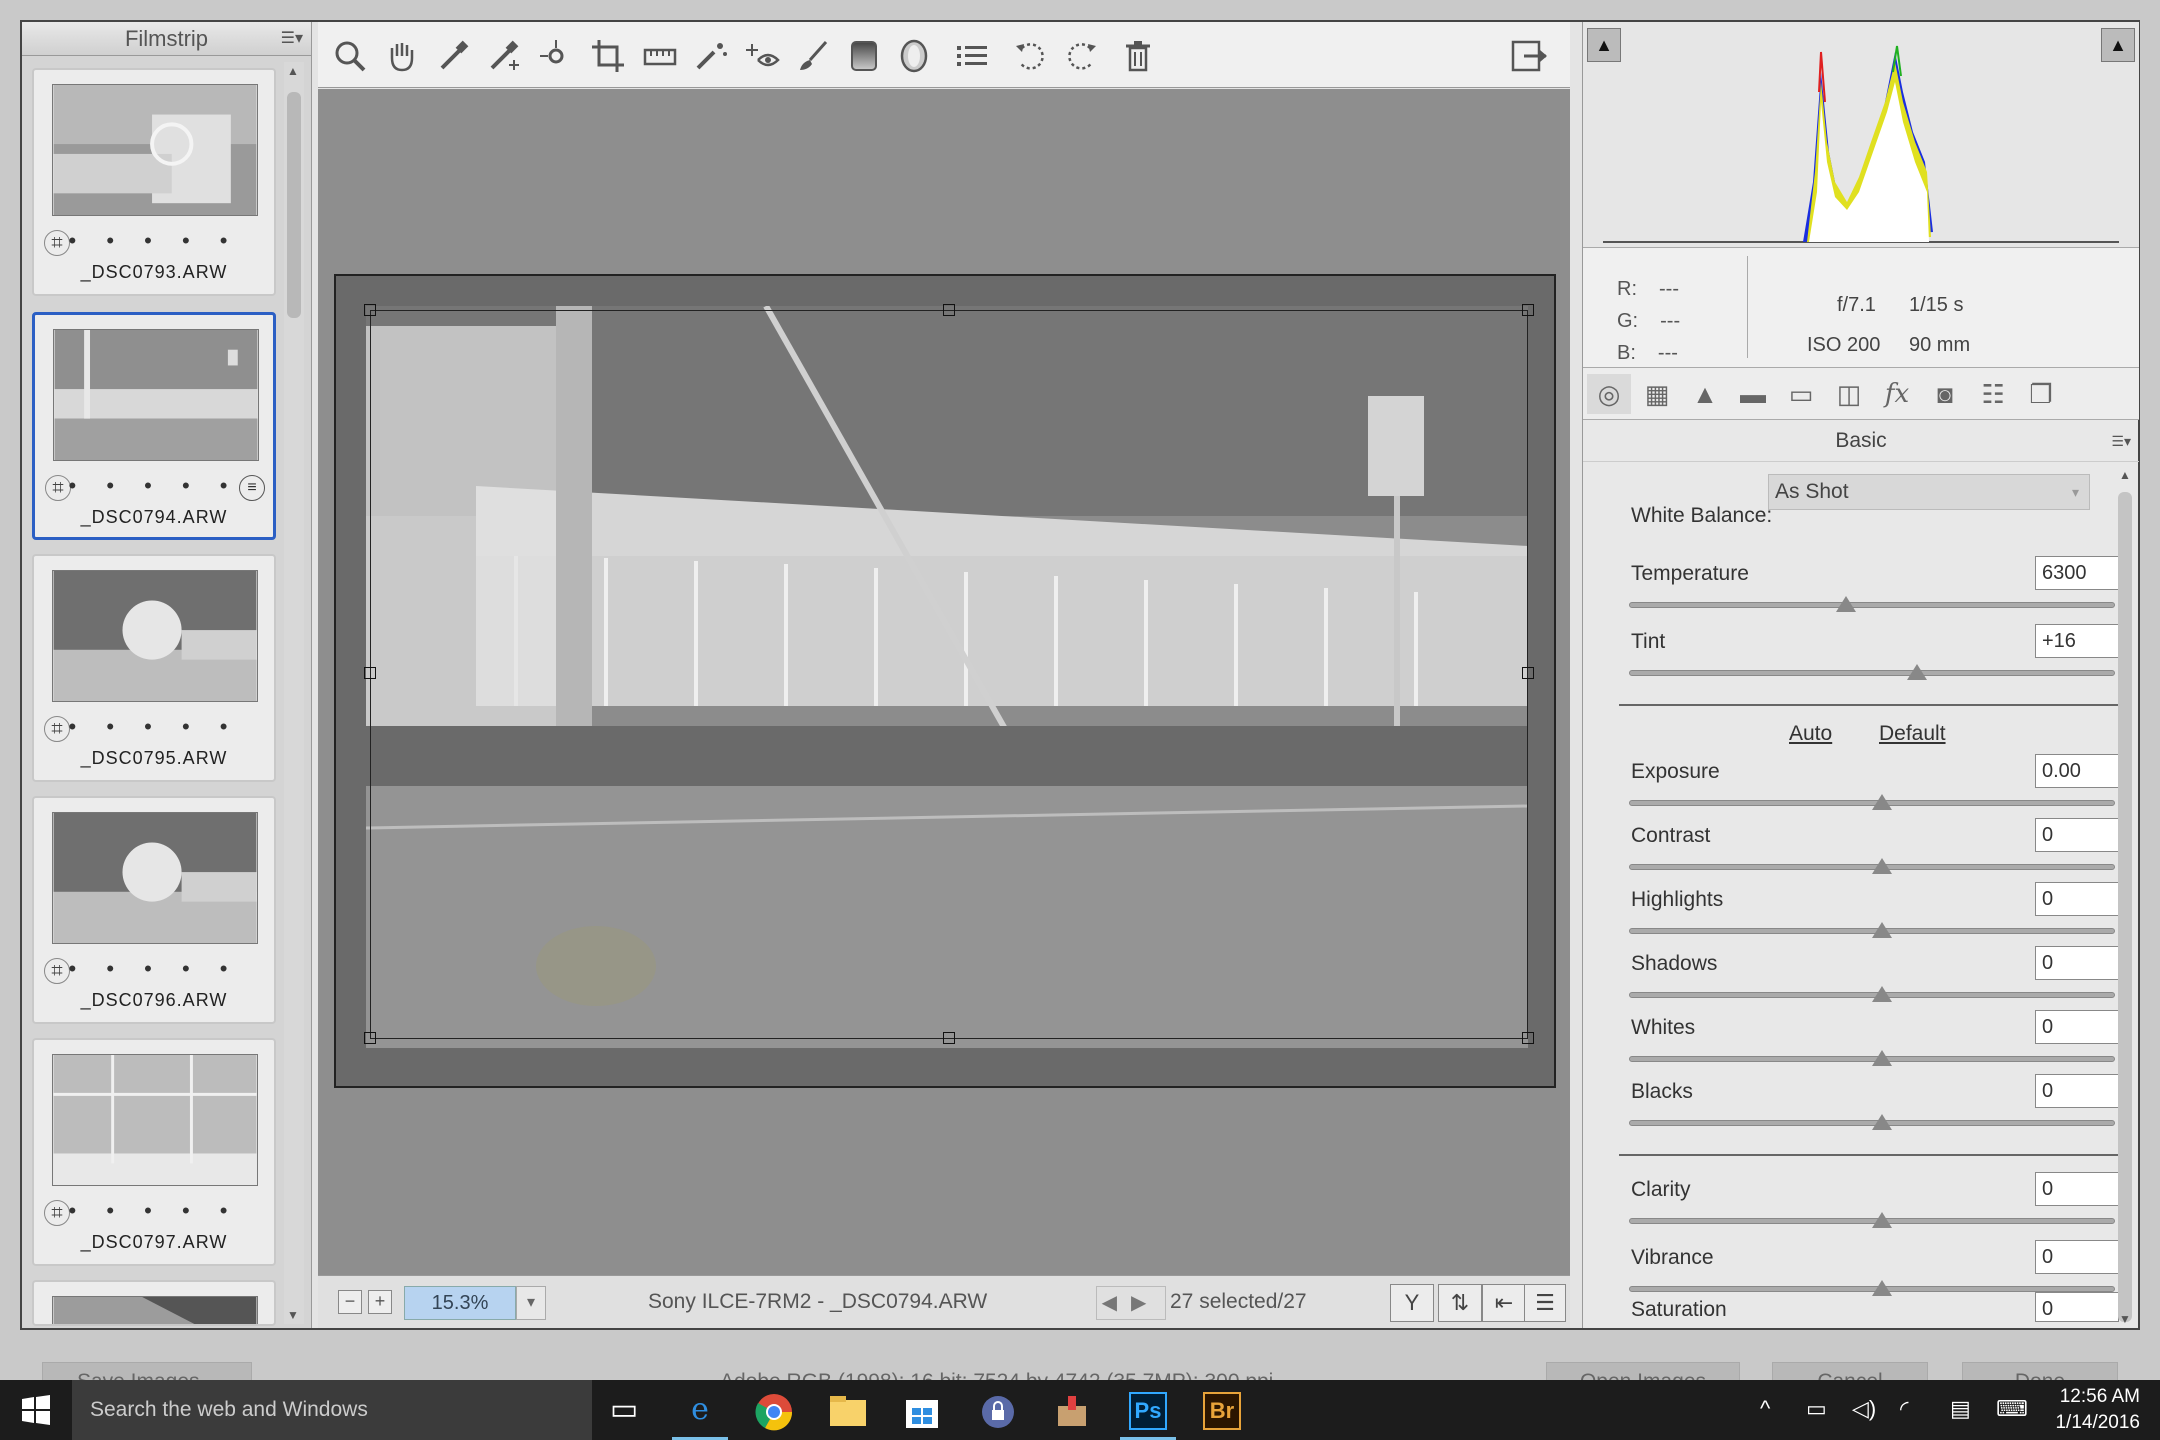 The height and width of the screenshot is (1440, 2160). Describe the element at coordinates (370, 1038) in the screenshot. I see `crop-handle-bottom-left` at that location.